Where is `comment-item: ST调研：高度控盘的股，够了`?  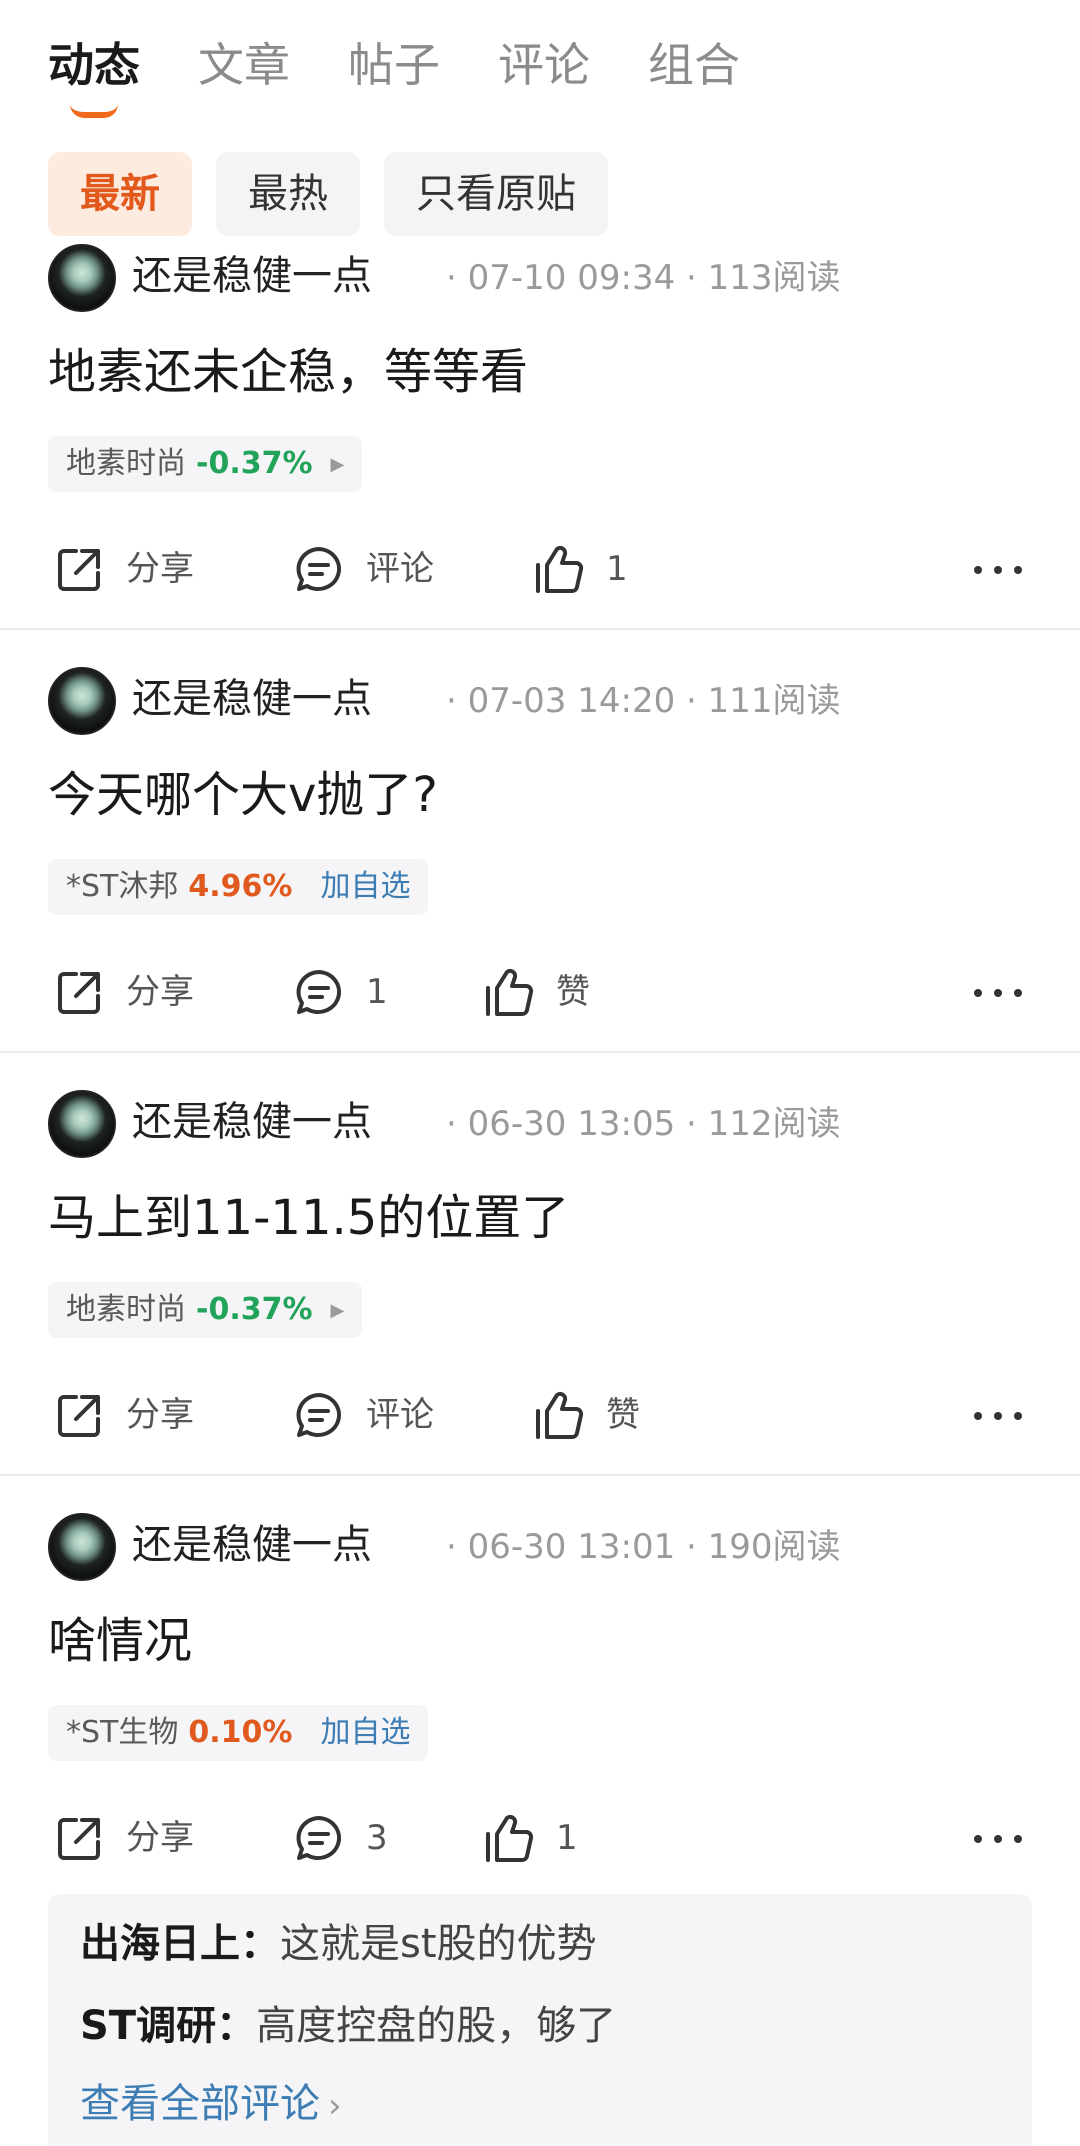 comment-item: ST调研：高度控盘的股，够了 is located at coordinates (348, 2026).